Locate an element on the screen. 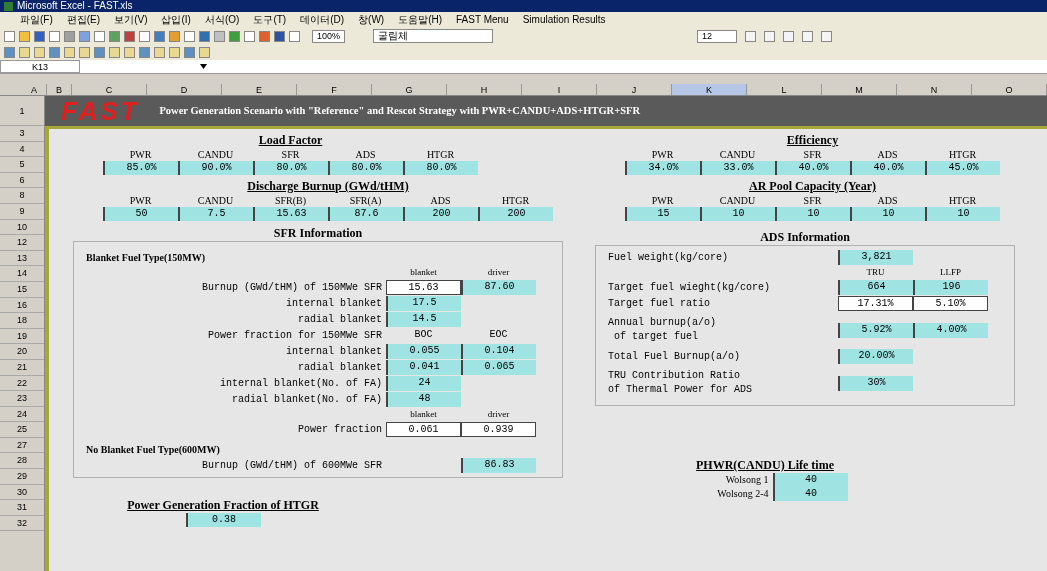 Image resolution: width=1047 pixels, height=571 pixels. column-header: A is located at coordinates (34, 89).